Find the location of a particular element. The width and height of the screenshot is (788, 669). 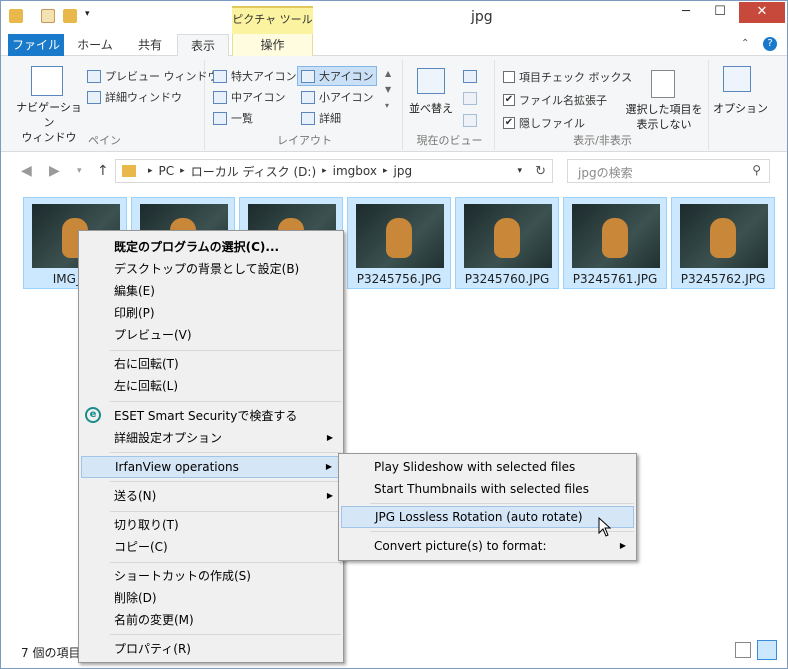

menu-item-irfanview-operations: IrfanView operations ▶ is located at coordinates (211, 467).